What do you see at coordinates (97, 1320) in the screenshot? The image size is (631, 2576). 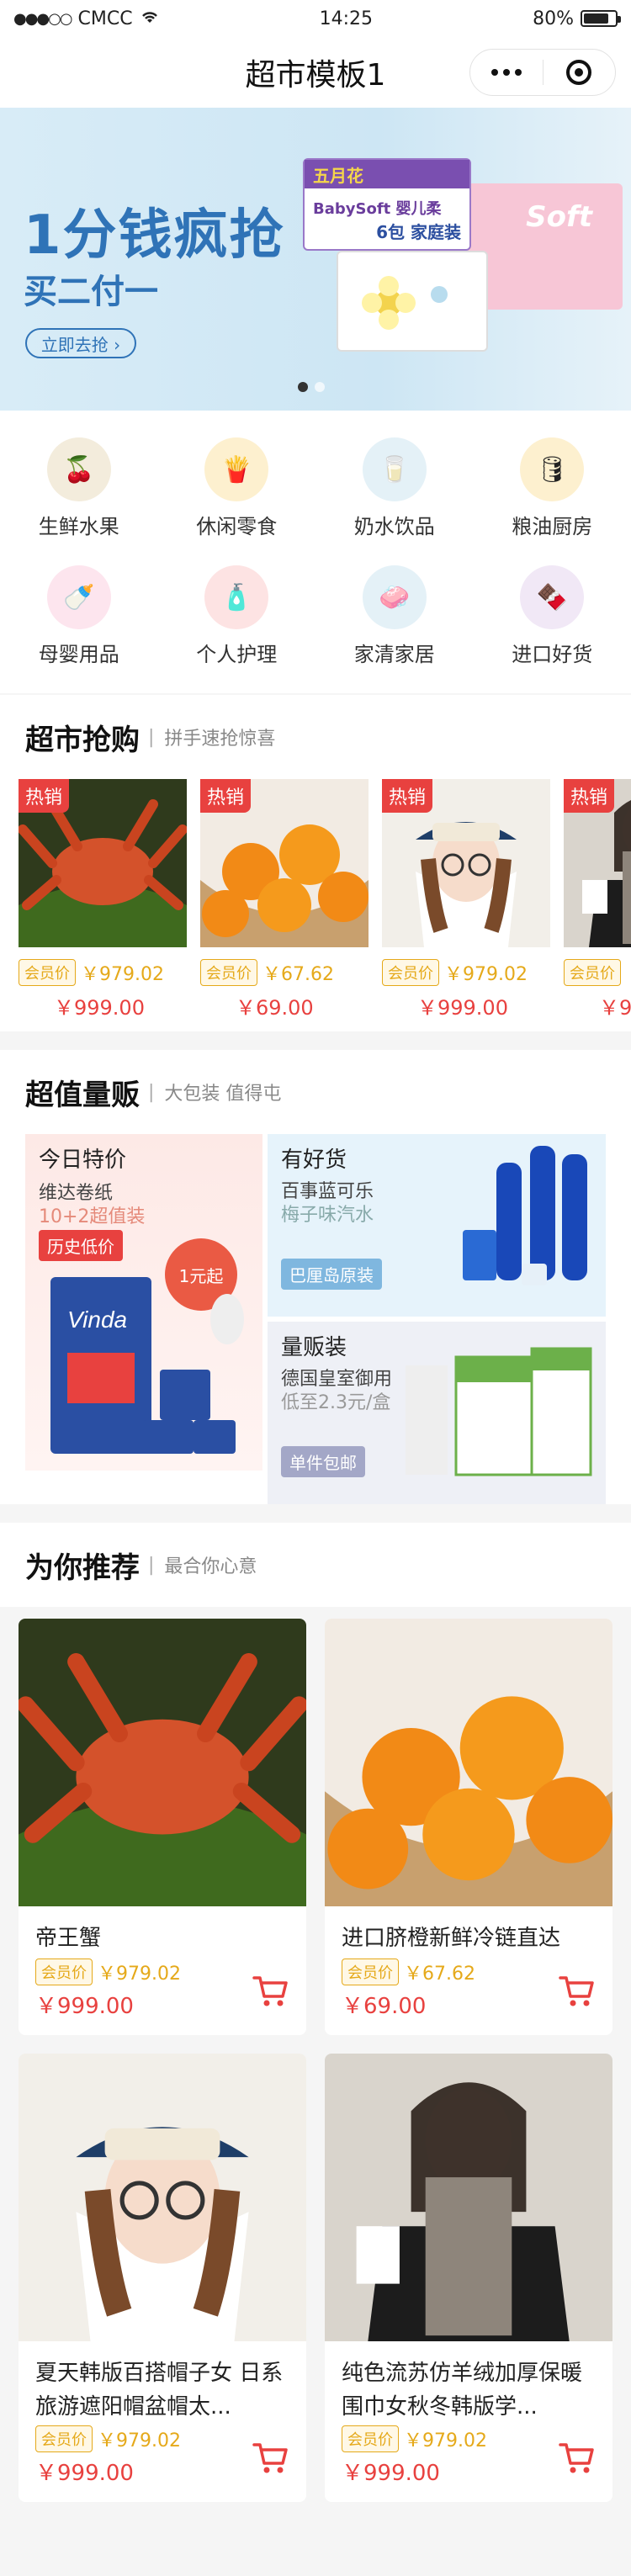 I see `svg-text: Vinda` at bounding box center [97, 1320].